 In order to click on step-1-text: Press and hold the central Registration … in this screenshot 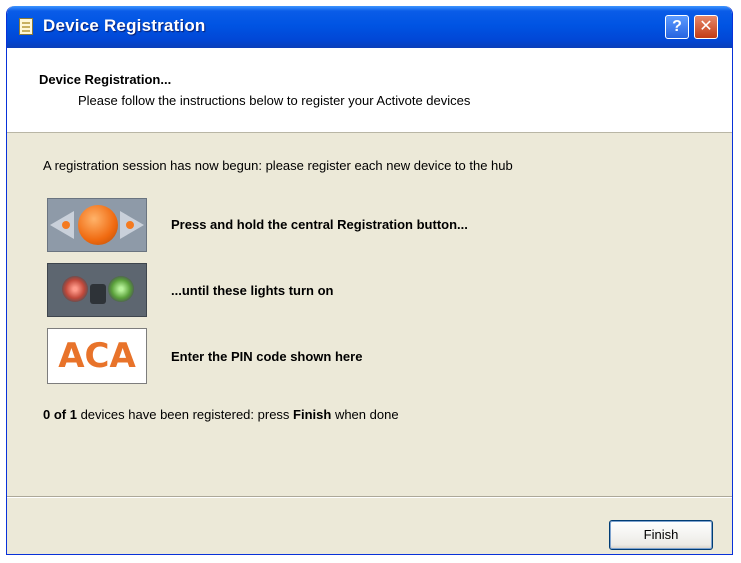, I will do `click(319, 224)`.